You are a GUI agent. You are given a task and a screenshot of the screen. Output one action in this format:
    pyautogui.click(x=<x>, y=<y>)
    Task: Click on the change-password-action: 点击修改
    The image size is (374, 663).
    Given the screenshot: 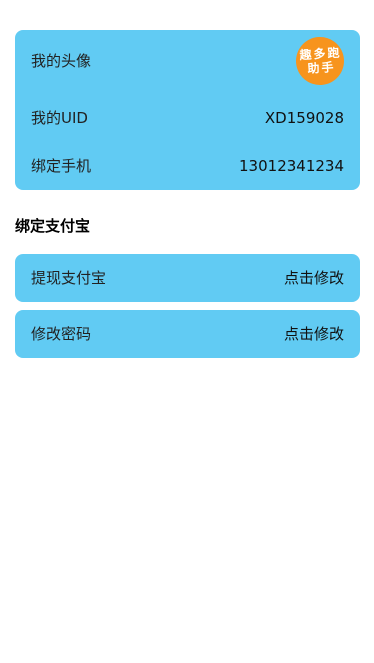 What is the action you would take?
    pyautogui.click(x=314, y=334)
    